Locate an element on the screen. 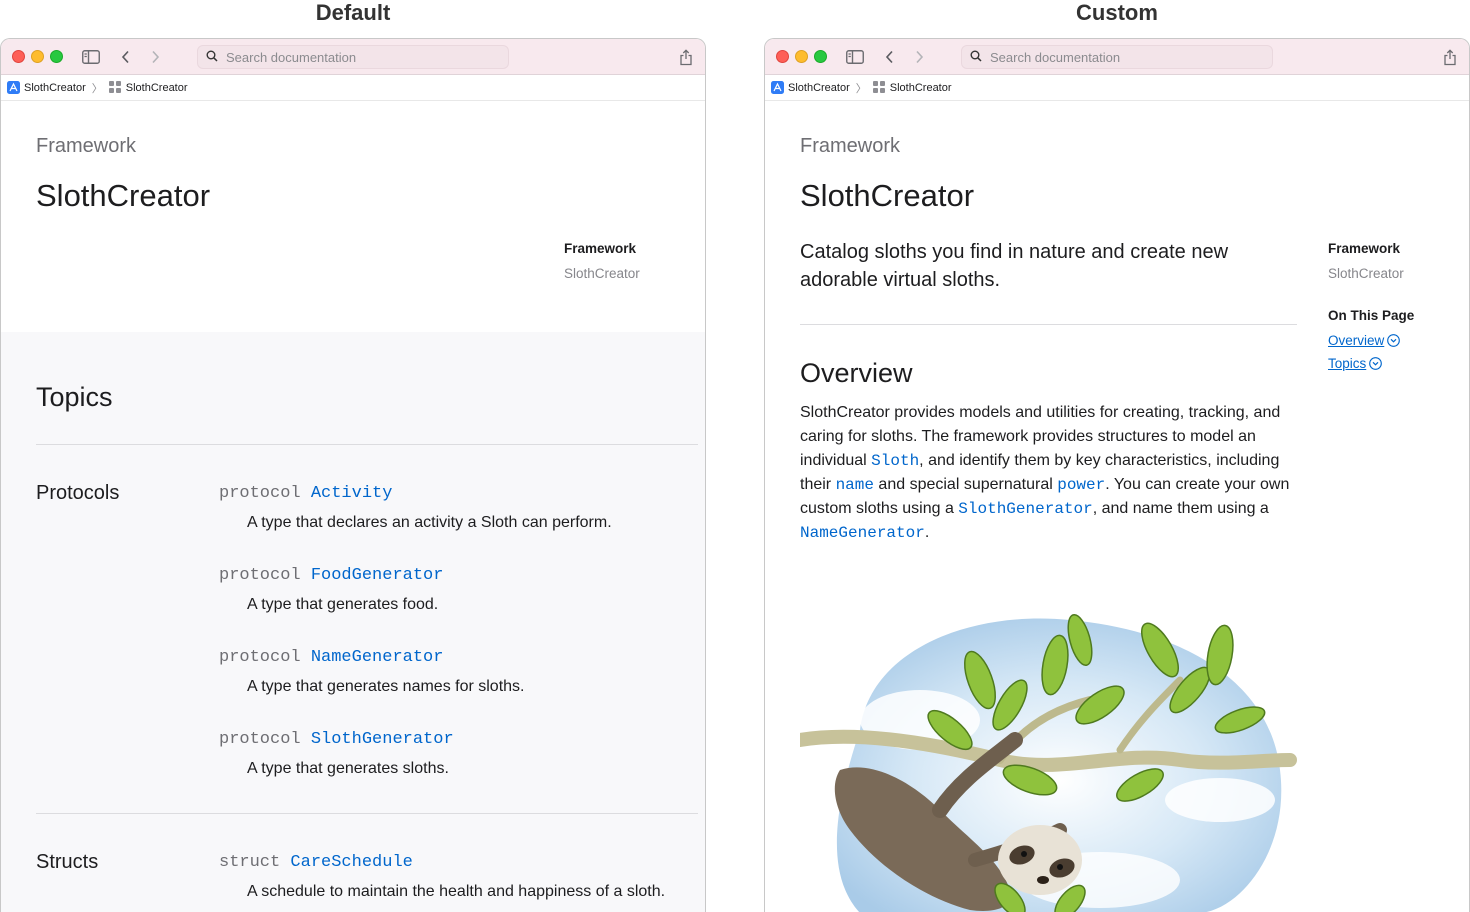 The image size is (1470, 912). topic-declaration: protocol FoodGenerator is located at coordinates (331, 575).